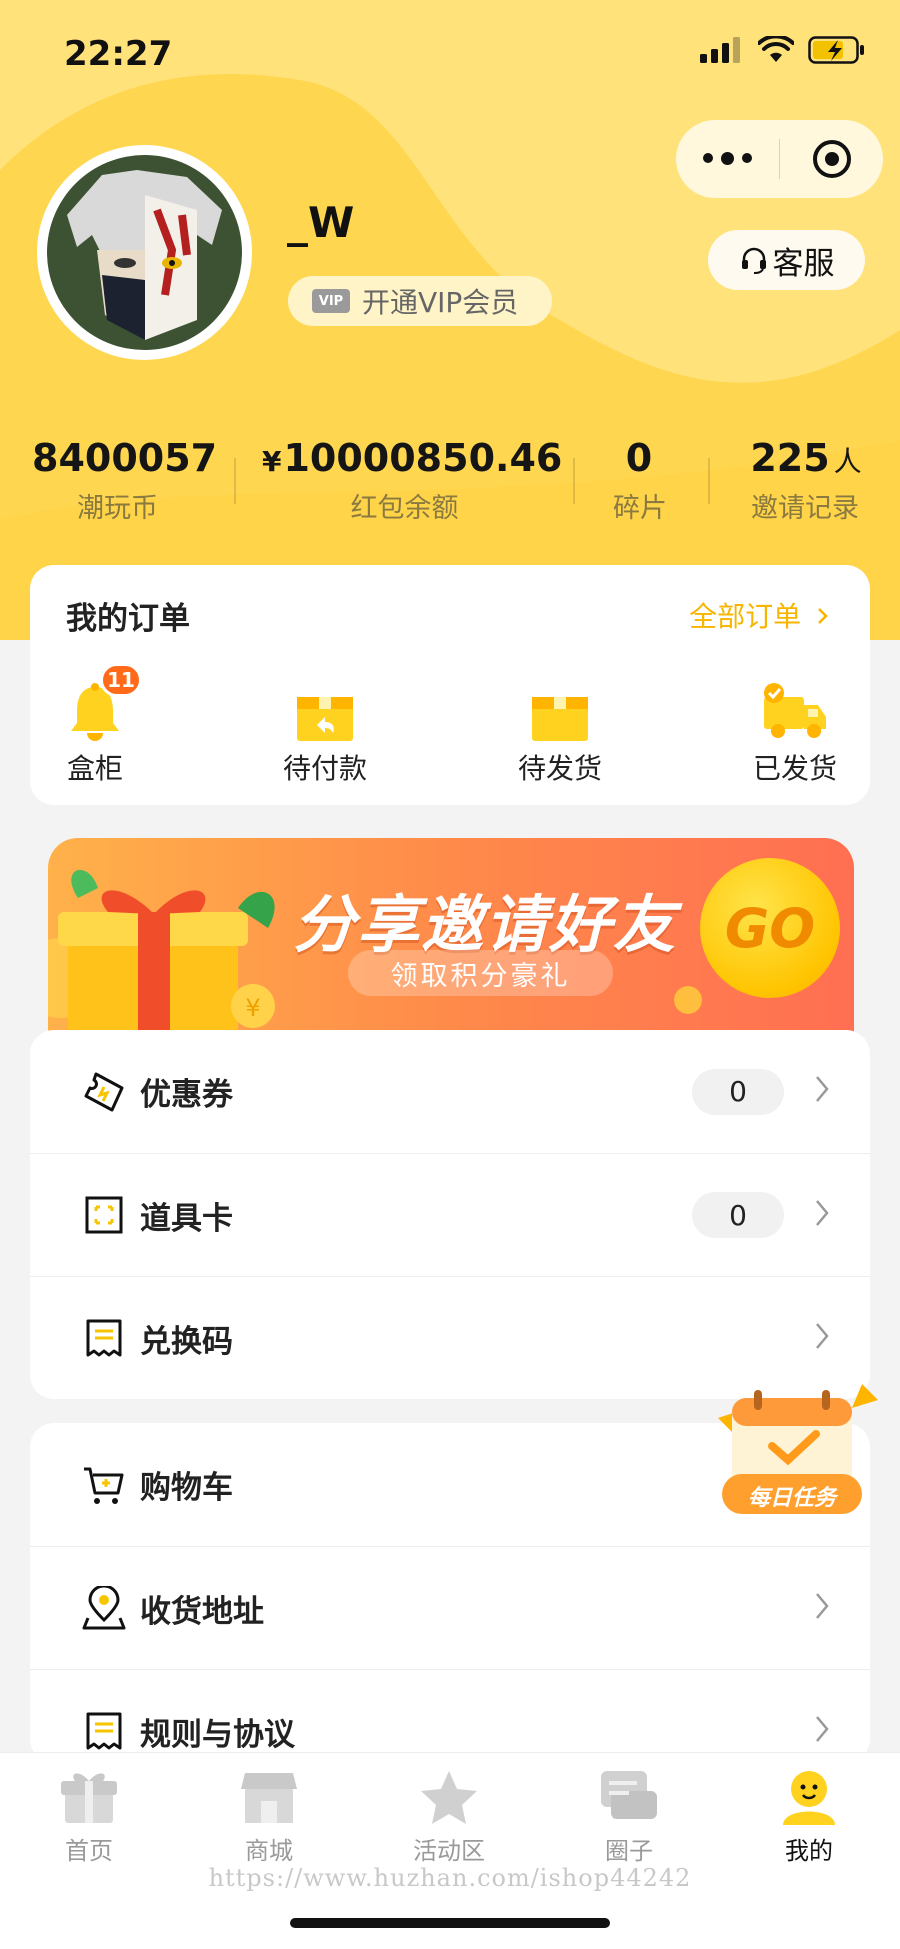  I want to click on miniapp-capsule, so click(779, 159).